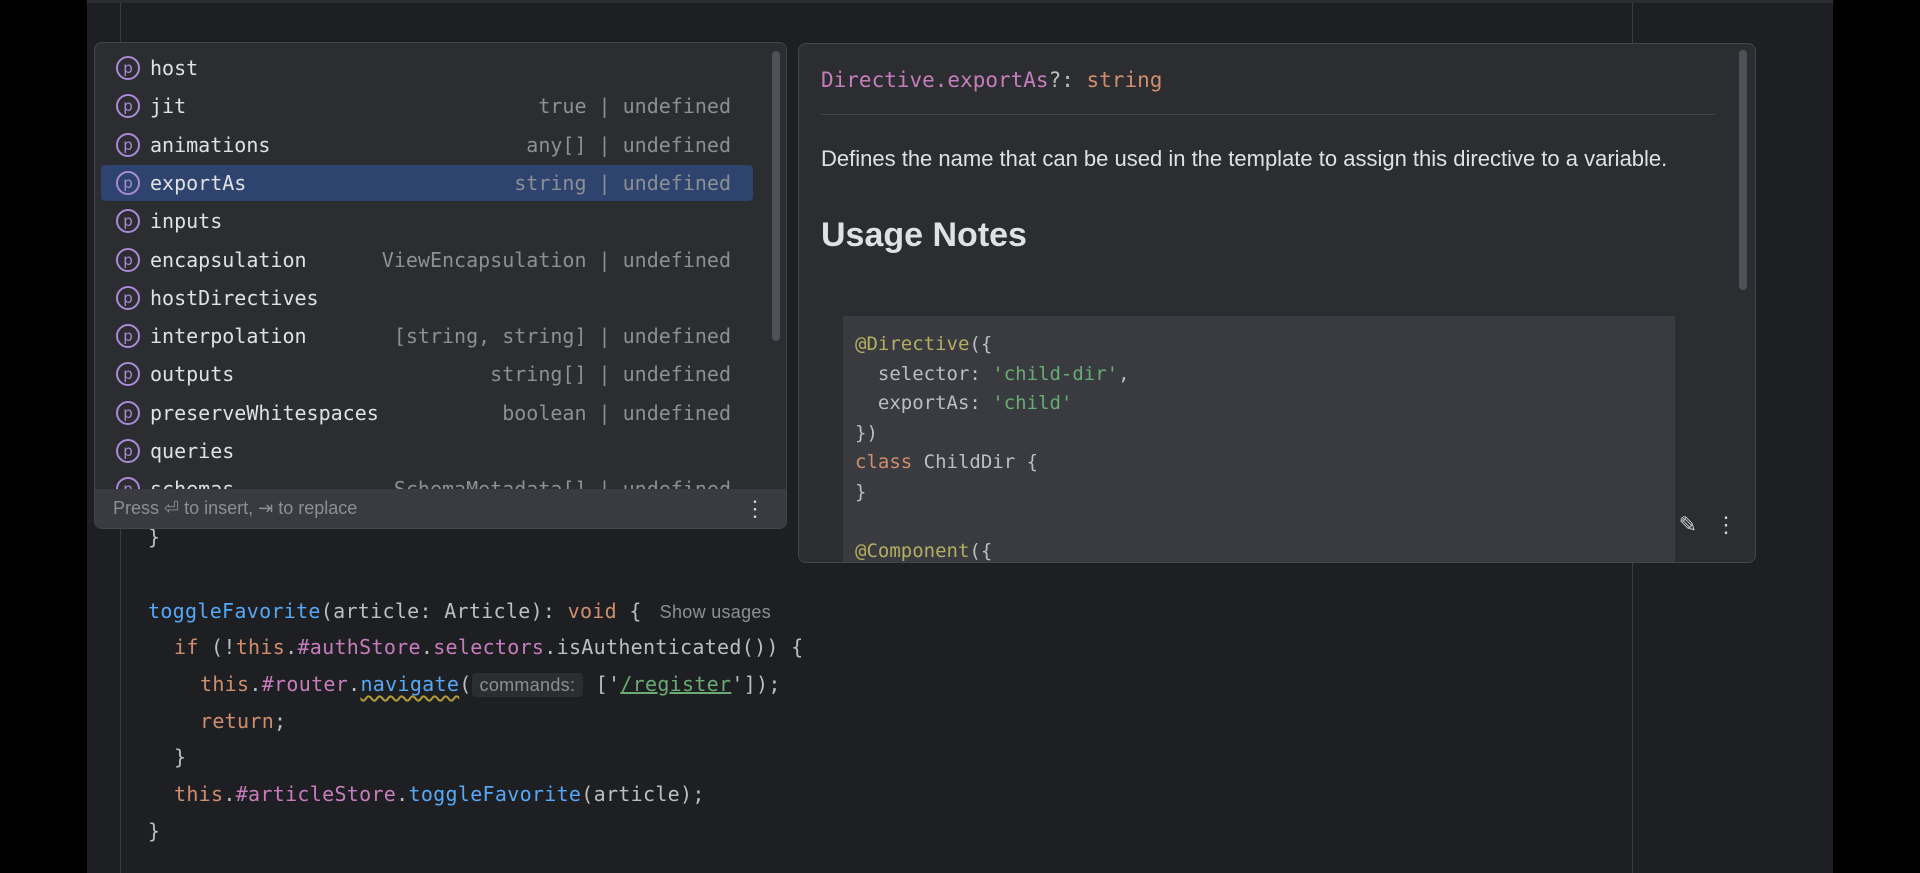 The width and height of the screenshot is (1920, 873). Describe the element at coordinates (192, 451) in the screenshot. I see `completion-item-label: queries` at that location.